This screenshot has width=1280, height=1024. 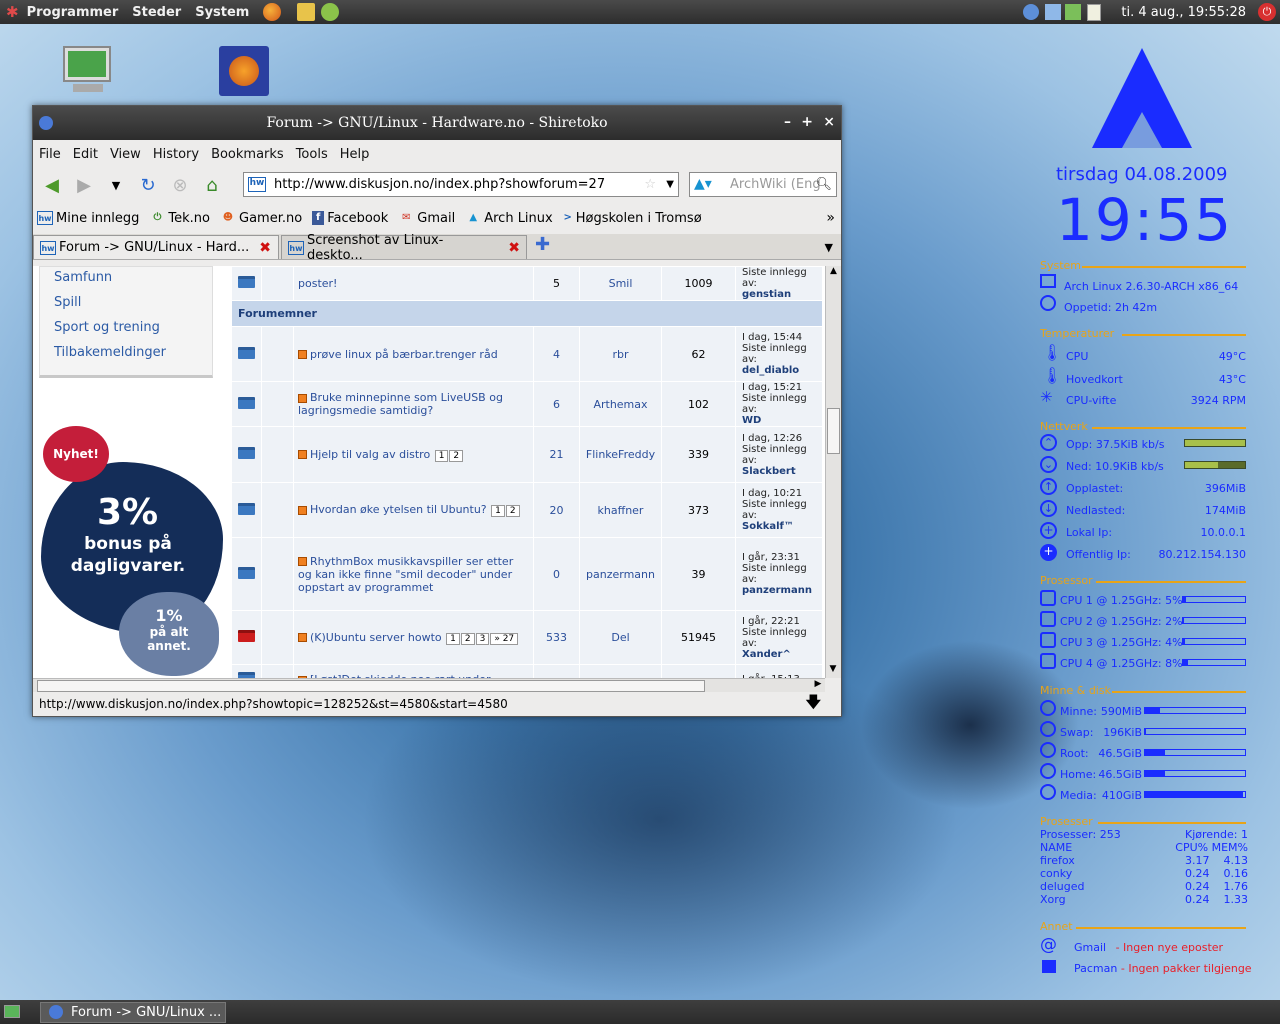 What do you see at coordinates (126, 329) in the screenshot?
I see `category-link: Sport og trening` at bounding box center [126, 329].